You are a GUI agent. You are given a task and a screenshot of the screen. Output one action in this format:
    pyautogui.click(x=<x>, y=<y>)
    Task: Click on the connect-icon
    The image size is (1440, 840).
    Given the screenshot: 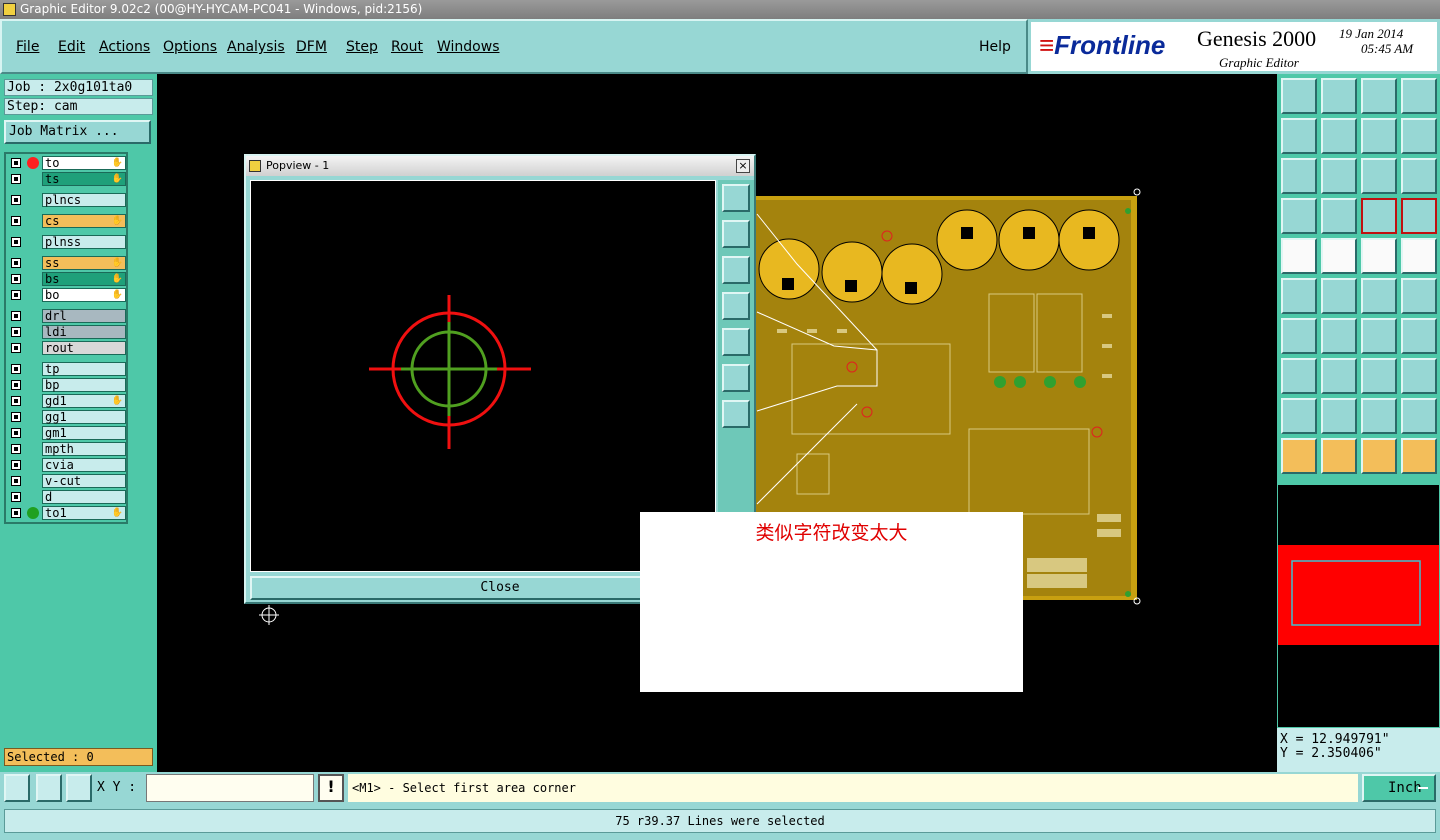 What is the action you would take?
    pyautogui.click(x=1299, y=296)
    